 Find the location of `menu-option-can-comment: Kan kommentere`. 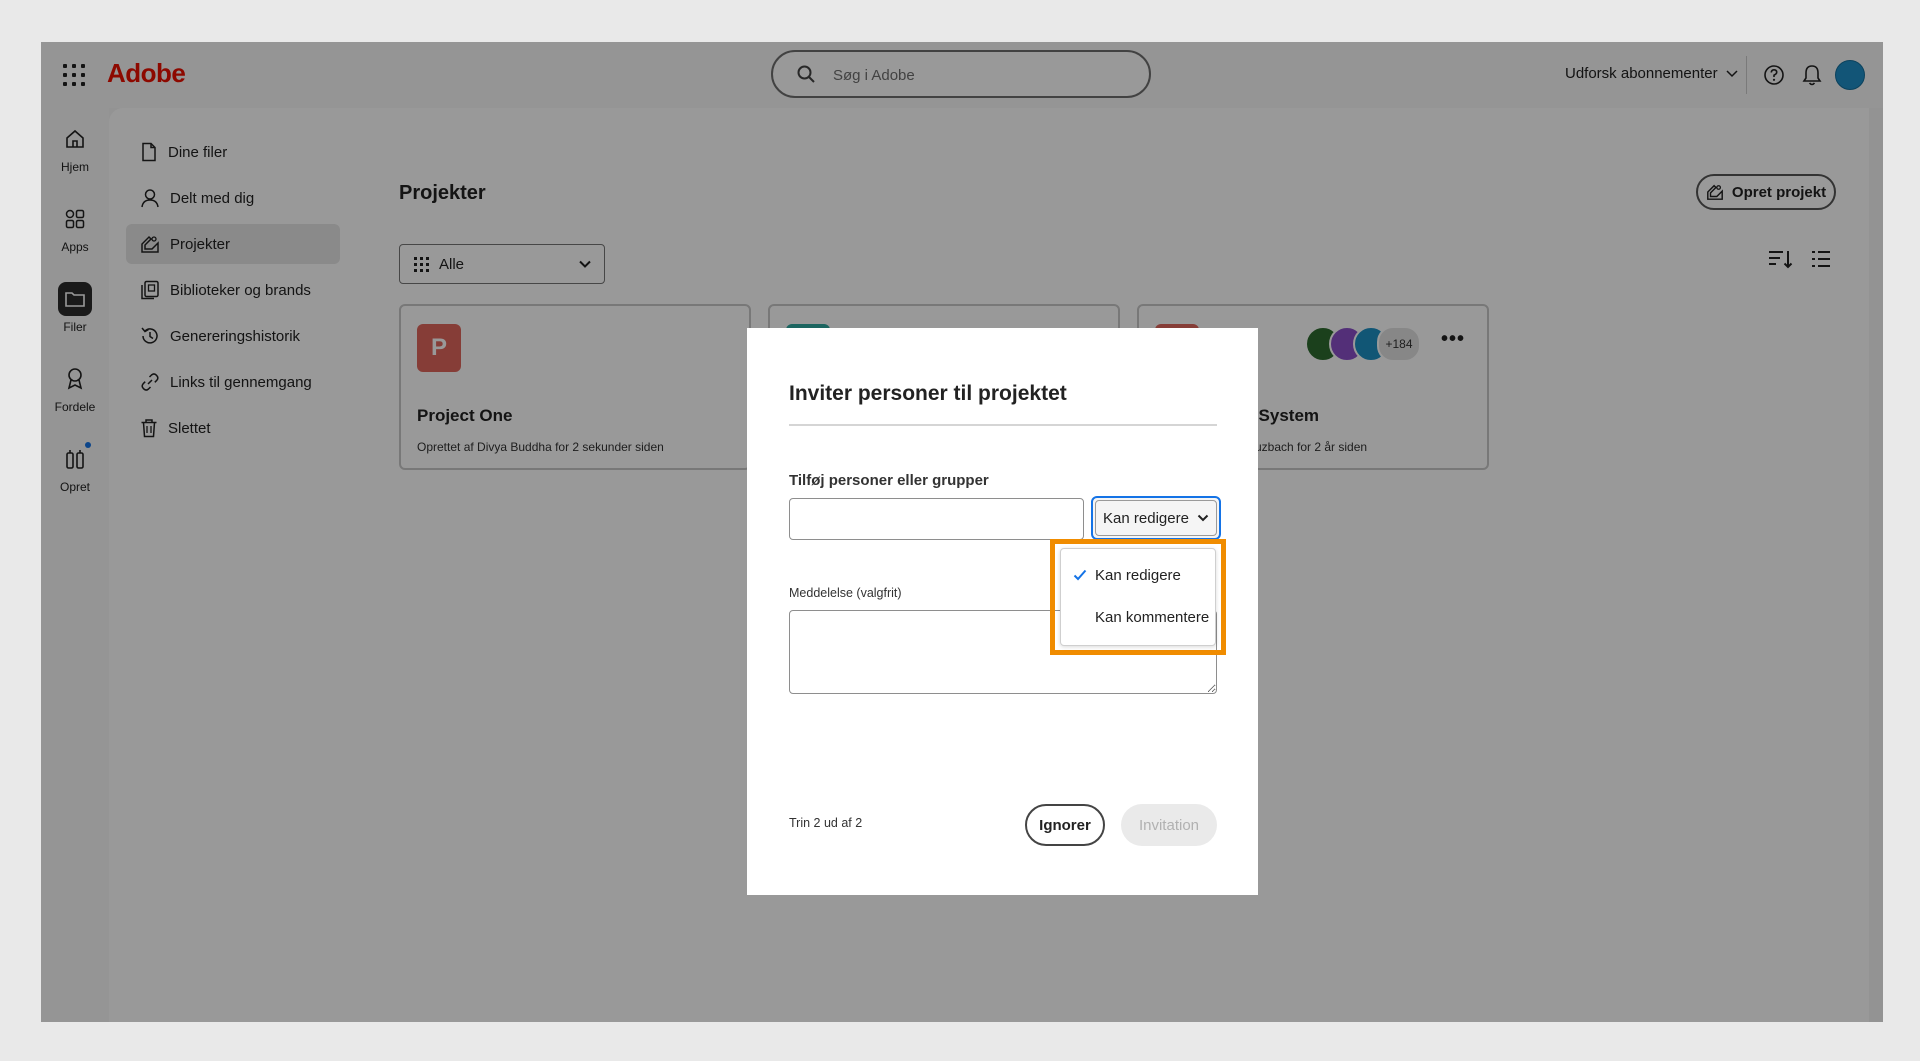

menu-option-can-comment: Kan kommentere is located at coordinates (1138, 617).